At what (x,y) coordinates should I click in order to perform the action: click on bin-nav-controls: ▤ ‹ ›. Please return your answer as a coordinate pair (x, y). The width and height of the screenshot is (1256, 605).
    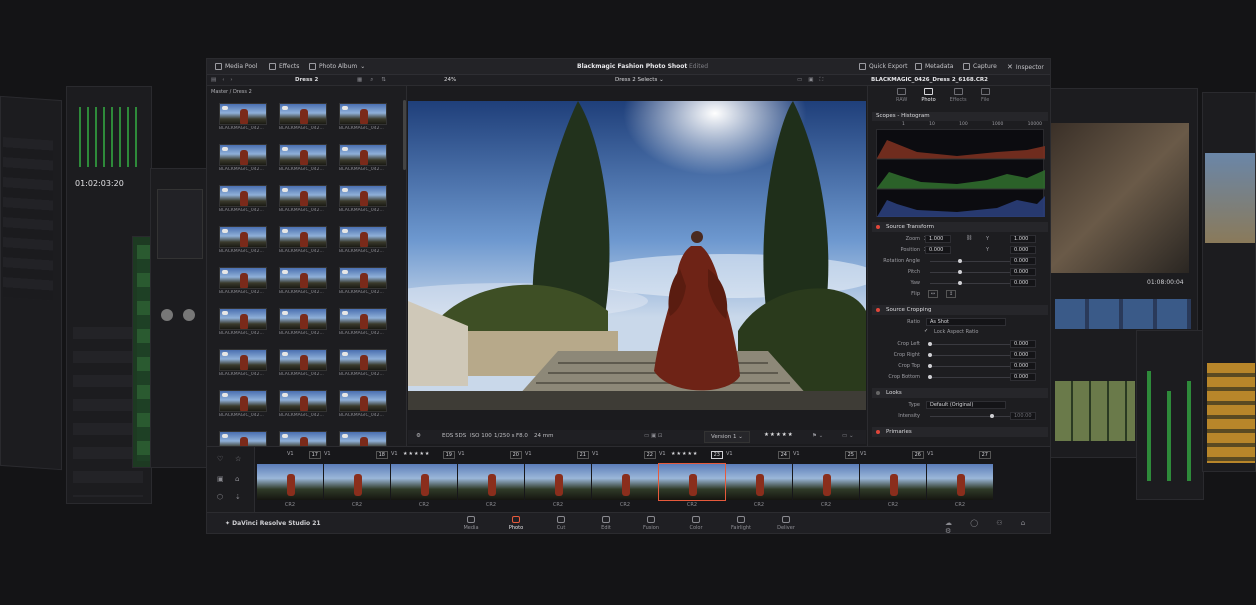
    Looking at the image, I should click on (222, 80).